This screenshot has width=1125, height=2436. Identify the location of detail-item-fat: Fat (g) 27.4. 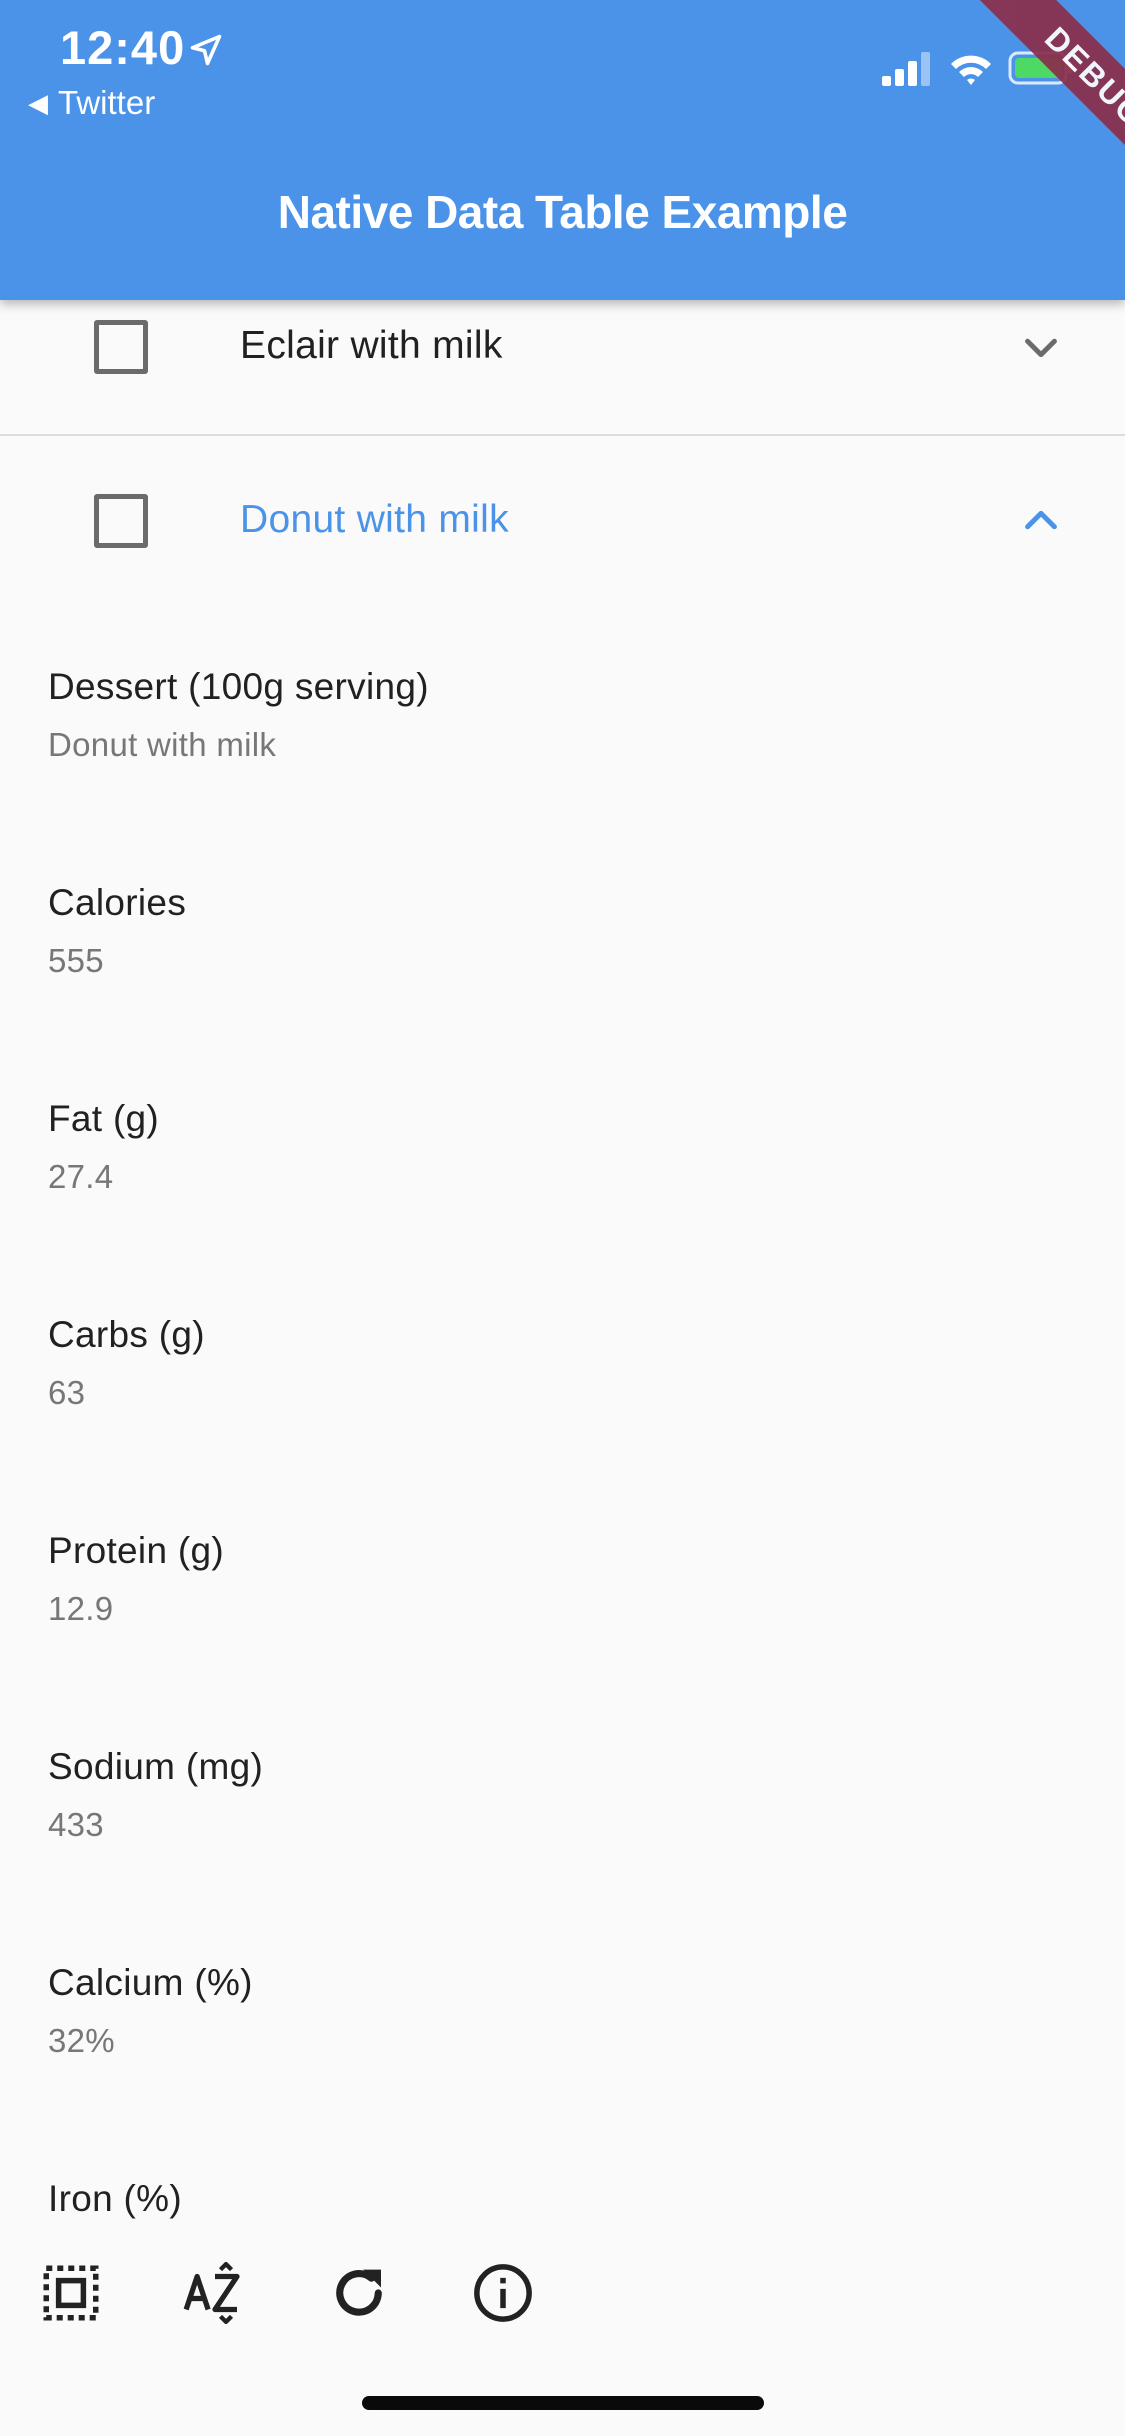
(103, 1147).